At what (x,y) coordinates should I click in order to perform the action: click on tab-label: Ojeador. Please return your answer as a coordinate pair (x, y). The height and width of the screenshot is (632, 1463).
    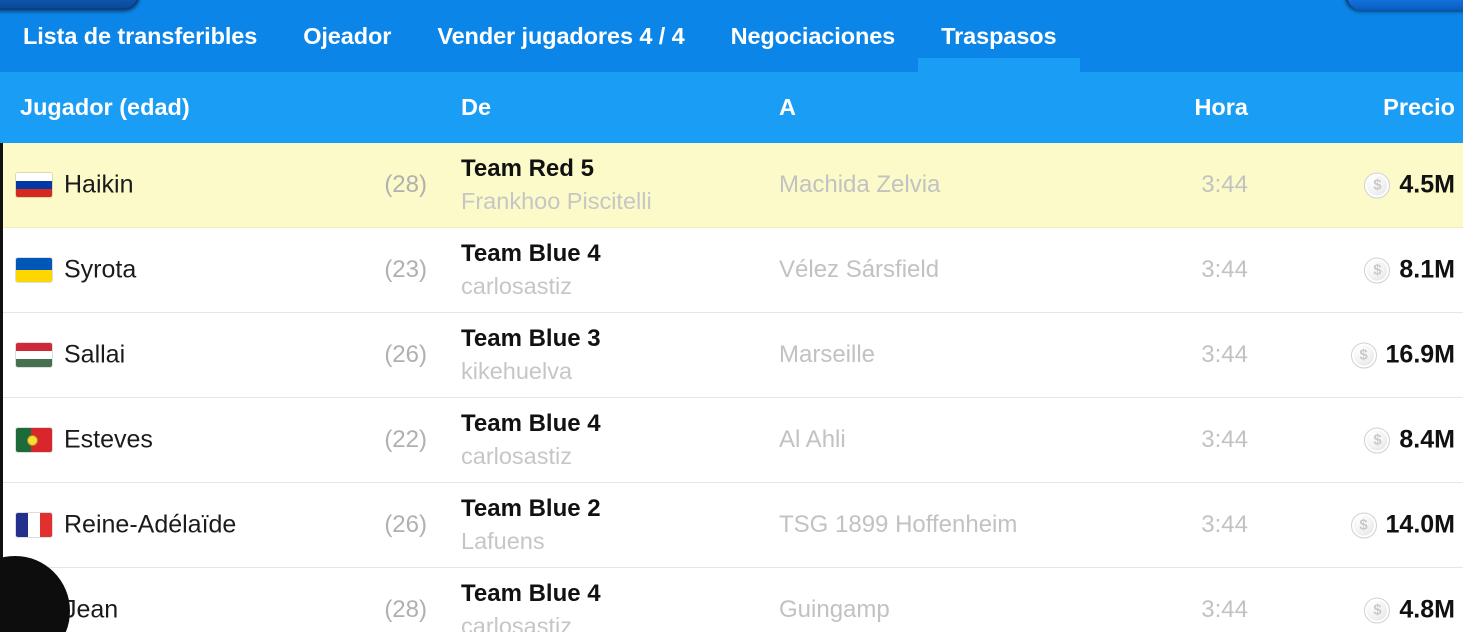
    Looking at the image, I should click on (347, 35).